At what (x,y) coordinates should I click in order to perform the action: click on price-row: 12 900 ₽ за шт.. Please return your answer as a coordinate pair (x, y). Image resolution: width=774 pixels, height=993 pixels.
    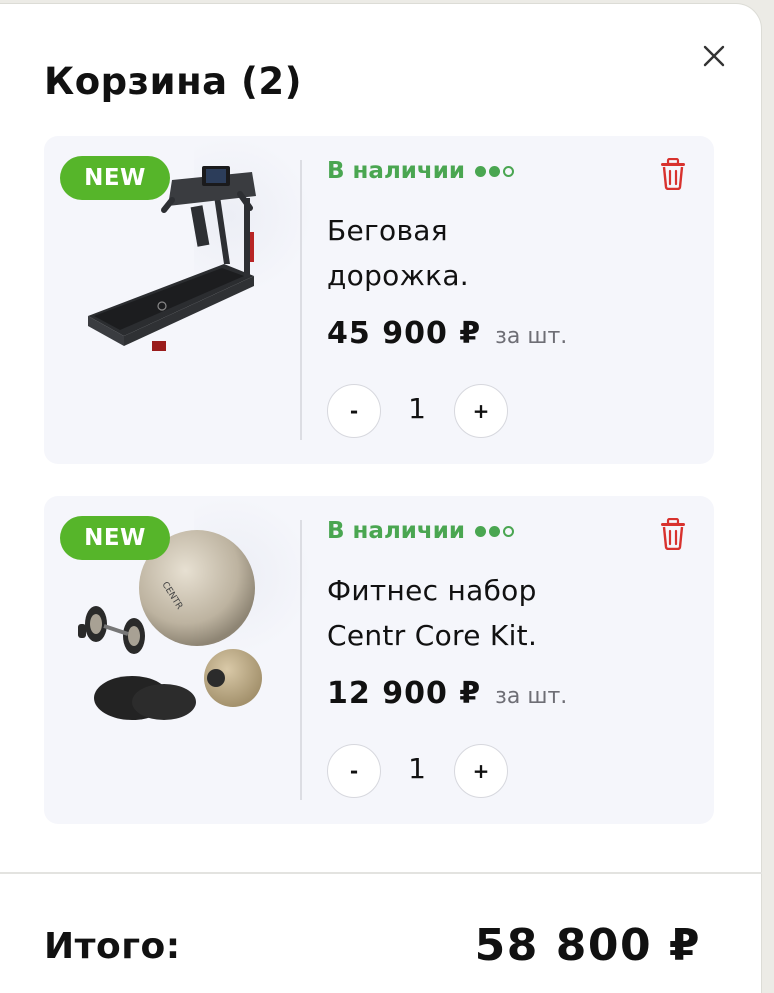
    Looking at the image, I should click on (447, 693).